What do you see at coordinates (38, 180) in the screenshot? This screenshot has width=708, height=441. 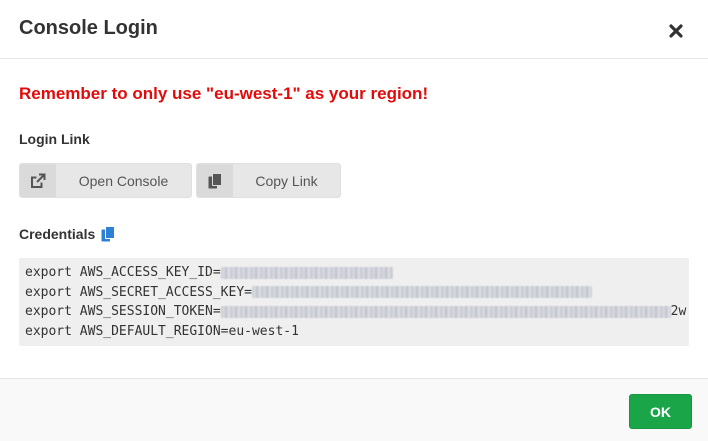 I see `external-link-icon` at bounding box center [38, 180].